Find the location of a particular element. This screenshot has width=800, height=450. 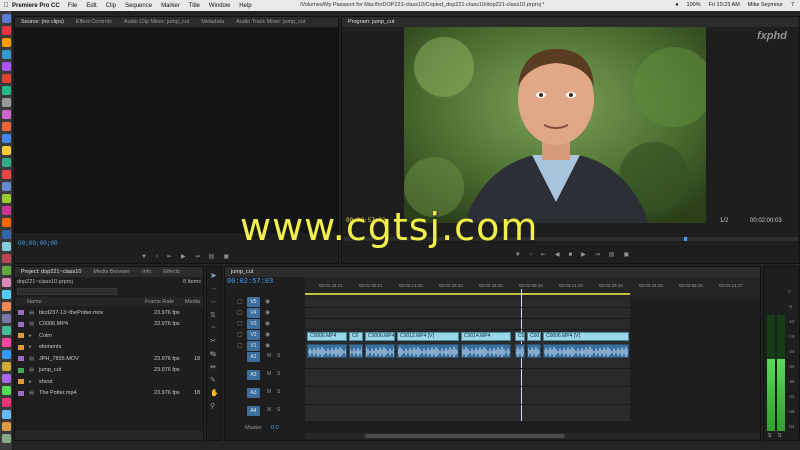

video-track-label: V3 is located at coordinates (253, 324).